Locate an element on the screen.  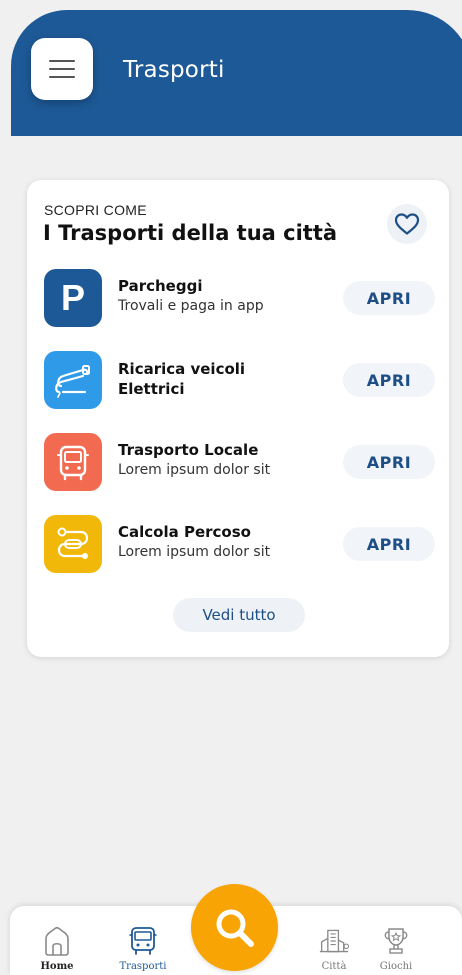
home-icon is located at coordinates (57, 941).